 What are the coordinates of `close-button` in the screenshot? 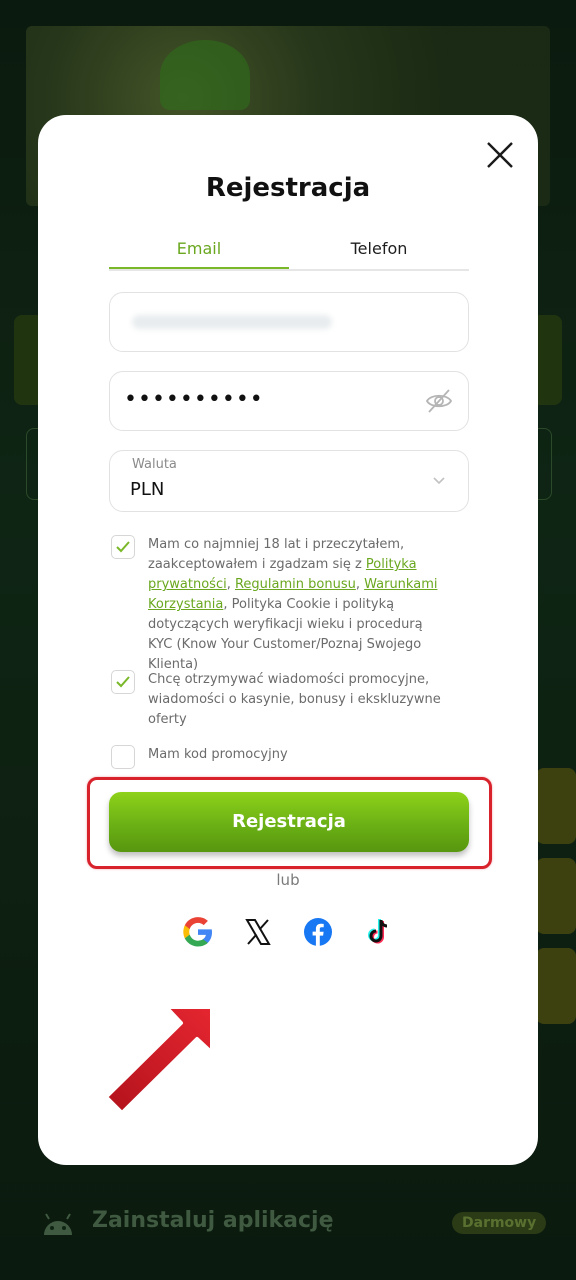 It's located at (500, 155).